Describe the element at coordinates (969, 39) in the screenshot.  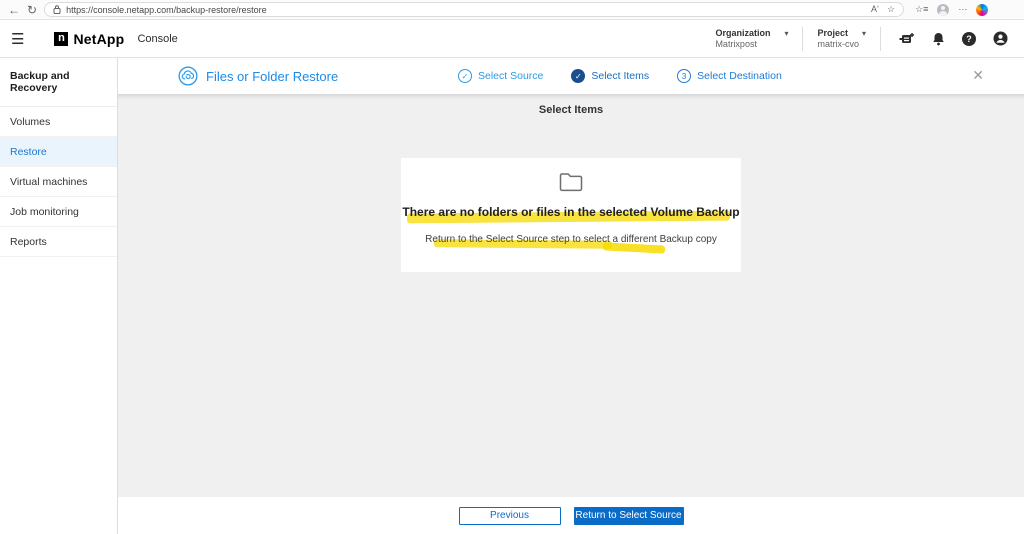
I see `help-icon: ?` at that location.